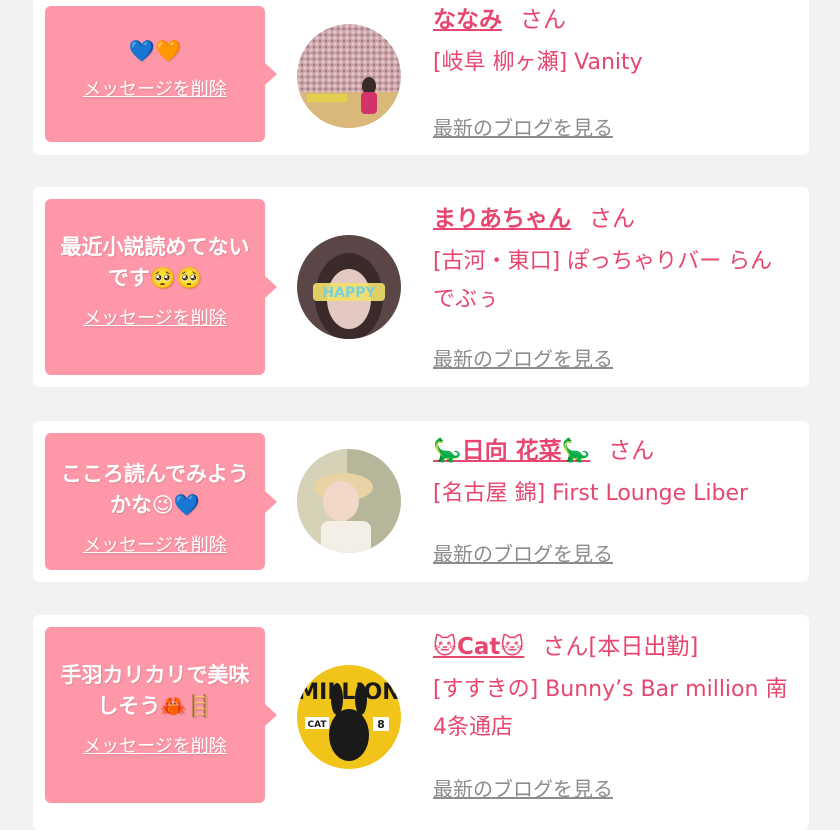  I want to click on shop-name: [岐阜 柳ヶ瀬] Vanity, so click(538, 62).